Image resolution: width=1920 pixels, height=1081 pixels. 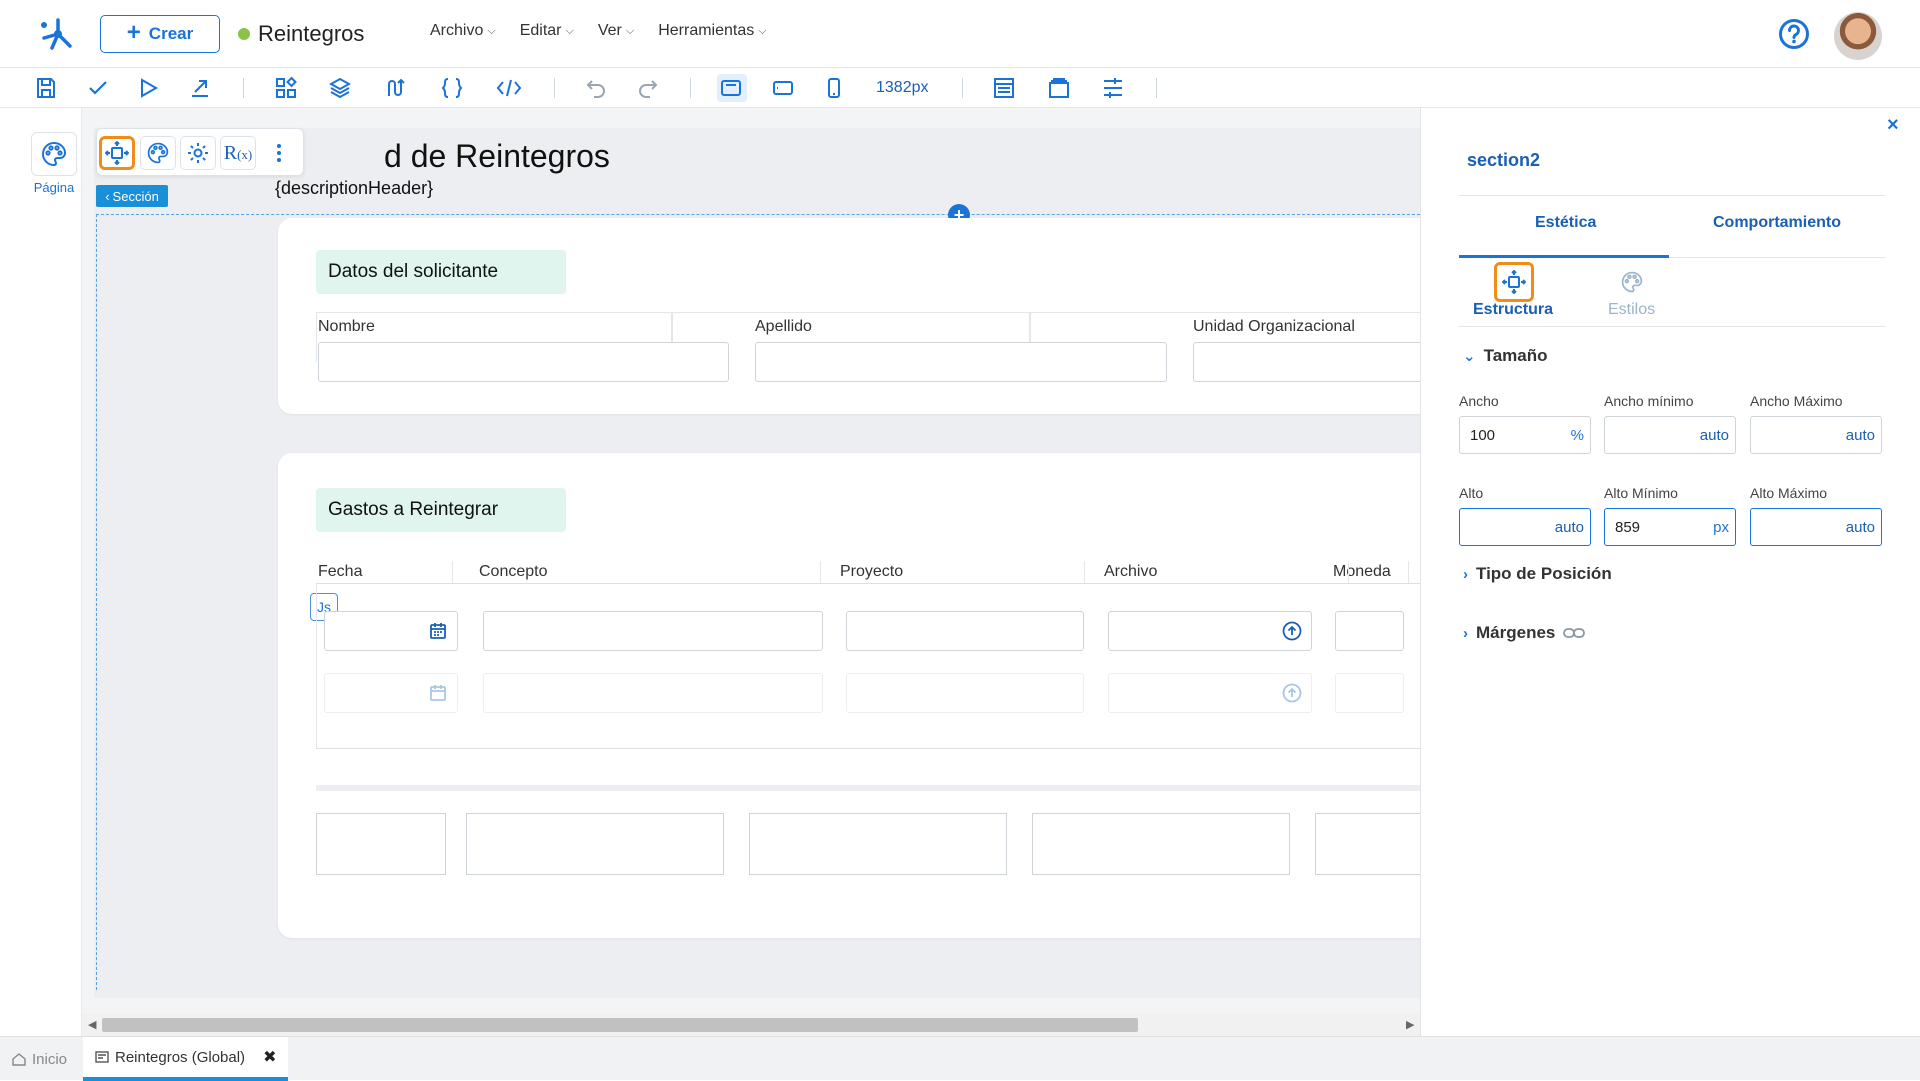 What do you see at coordinates (453, 88) in the screenshot?
I see `braces-icon` at bounding box center [453, 88].